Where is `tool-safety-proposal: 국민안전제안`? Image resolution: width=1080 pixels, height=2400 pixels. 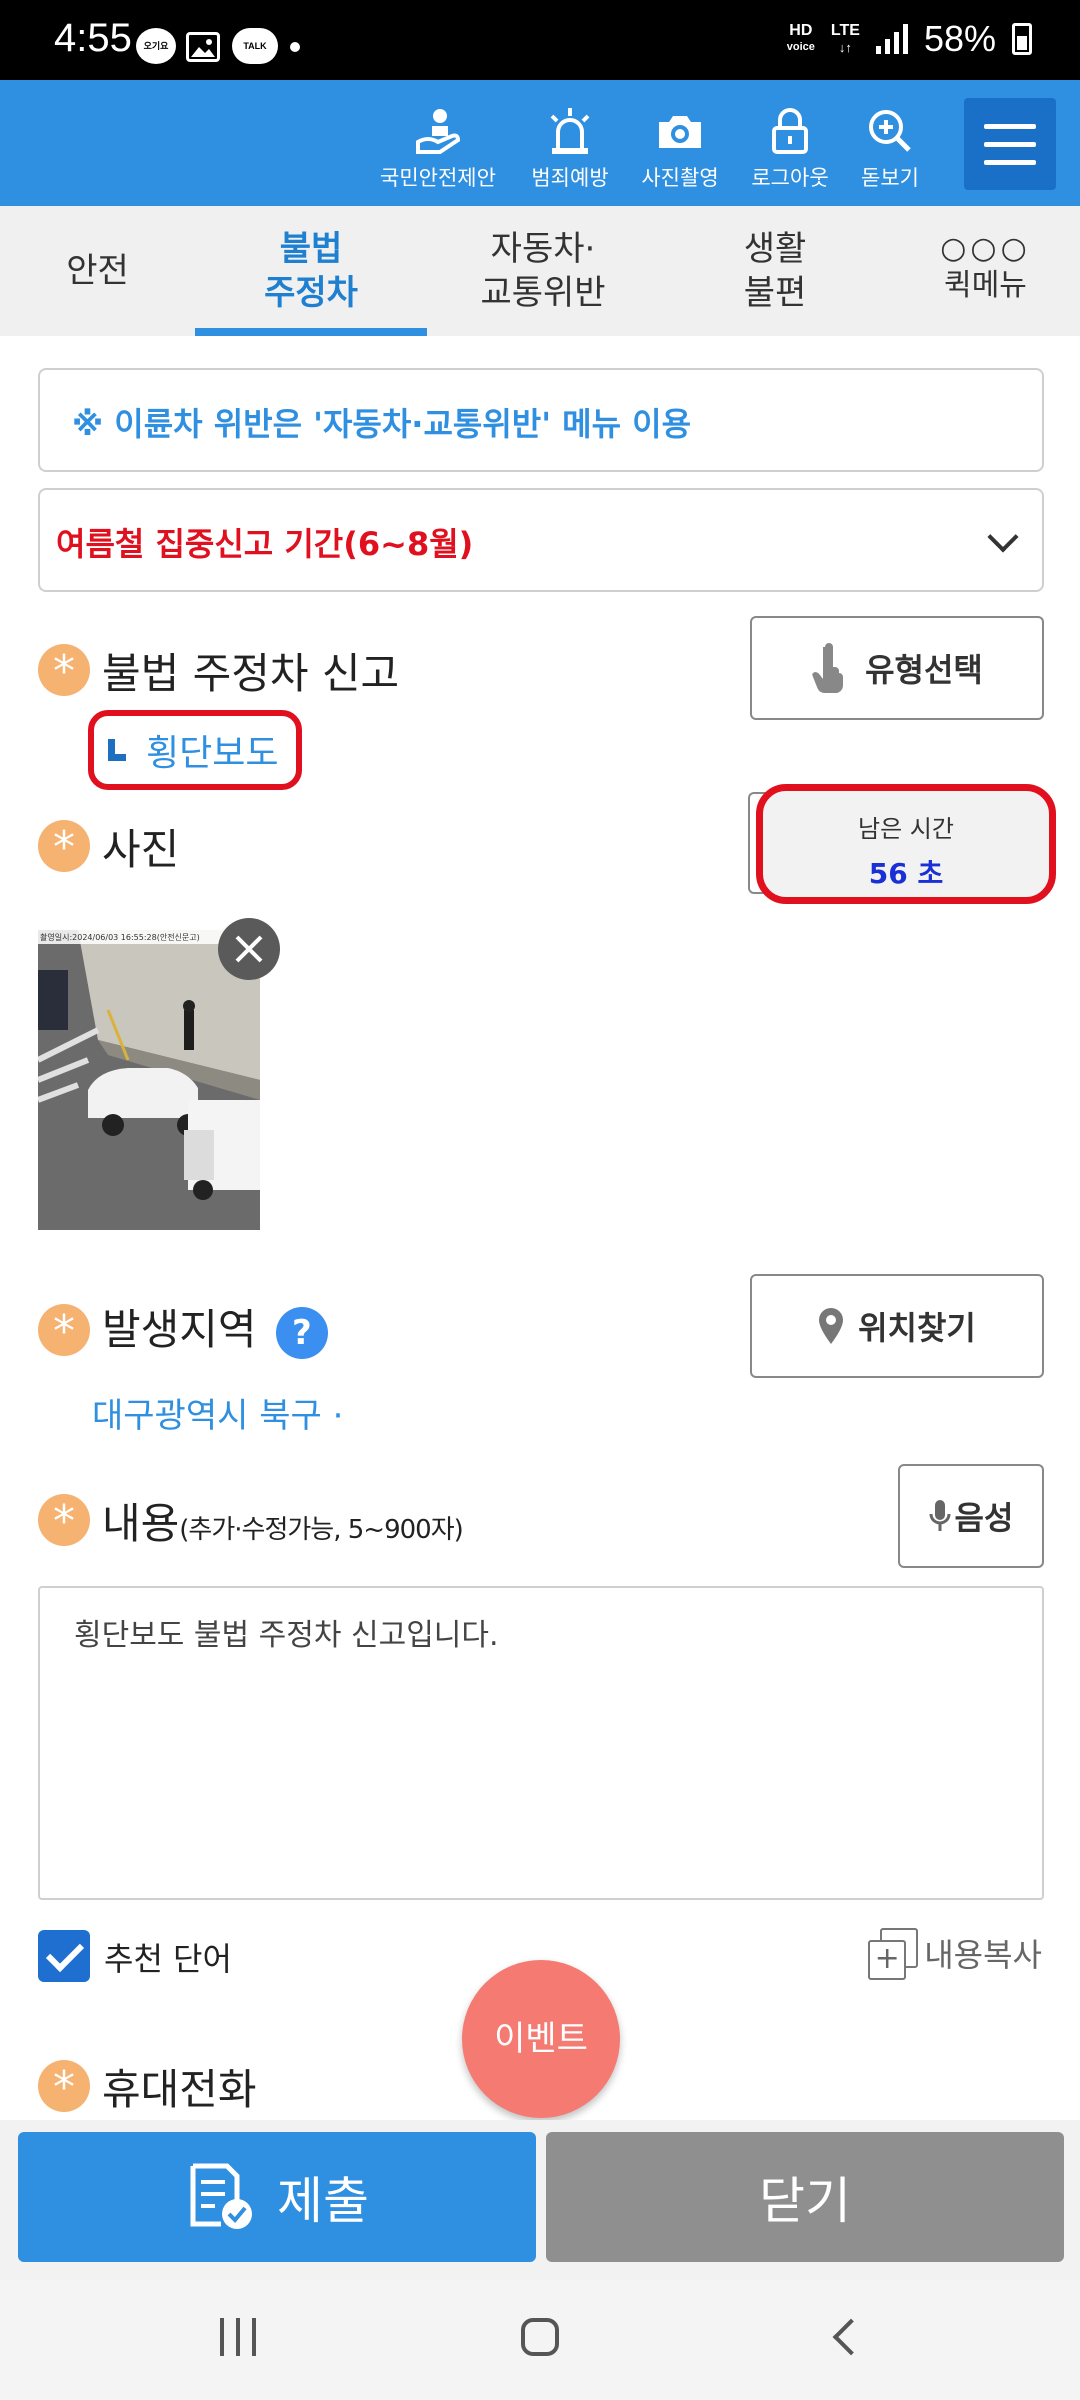 tool-safety-proposal: 국민안전제안 is located at coordinates (438, 149).